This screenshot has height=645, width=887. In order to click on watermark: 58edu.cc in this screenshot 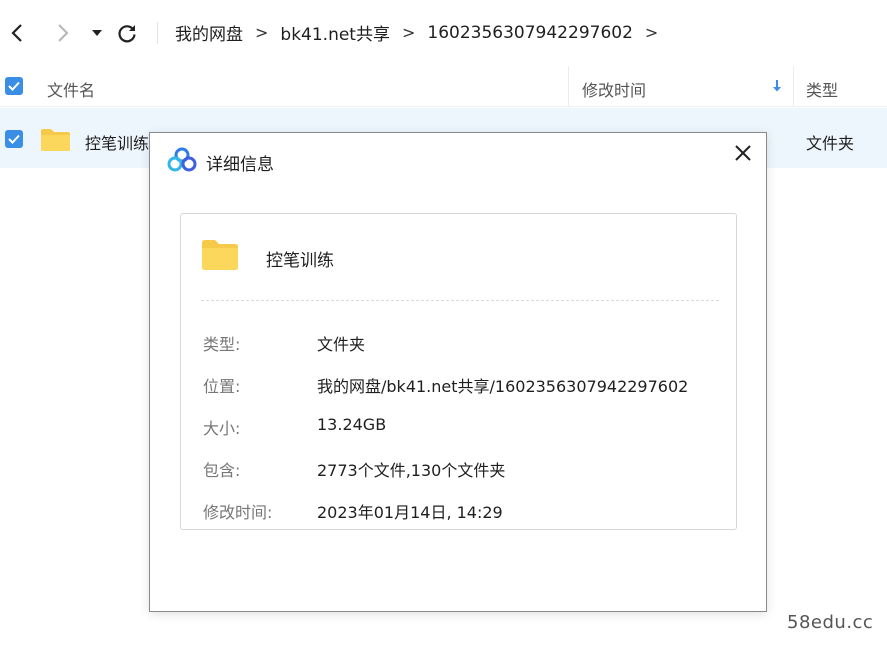, I will do `click(830, 622)`.